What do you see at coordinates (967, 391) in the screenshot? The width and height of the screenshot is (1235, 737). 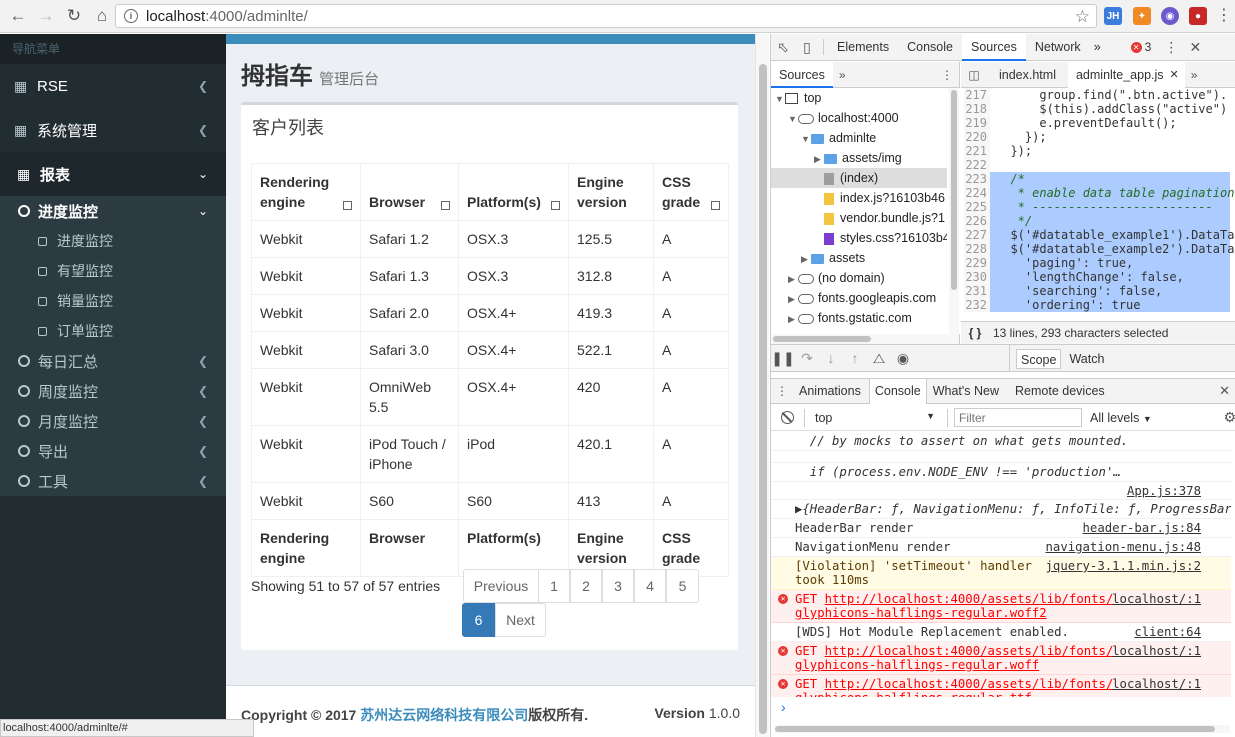 I see `tab-whats-new: What's New` at bounding box center [967, 391].